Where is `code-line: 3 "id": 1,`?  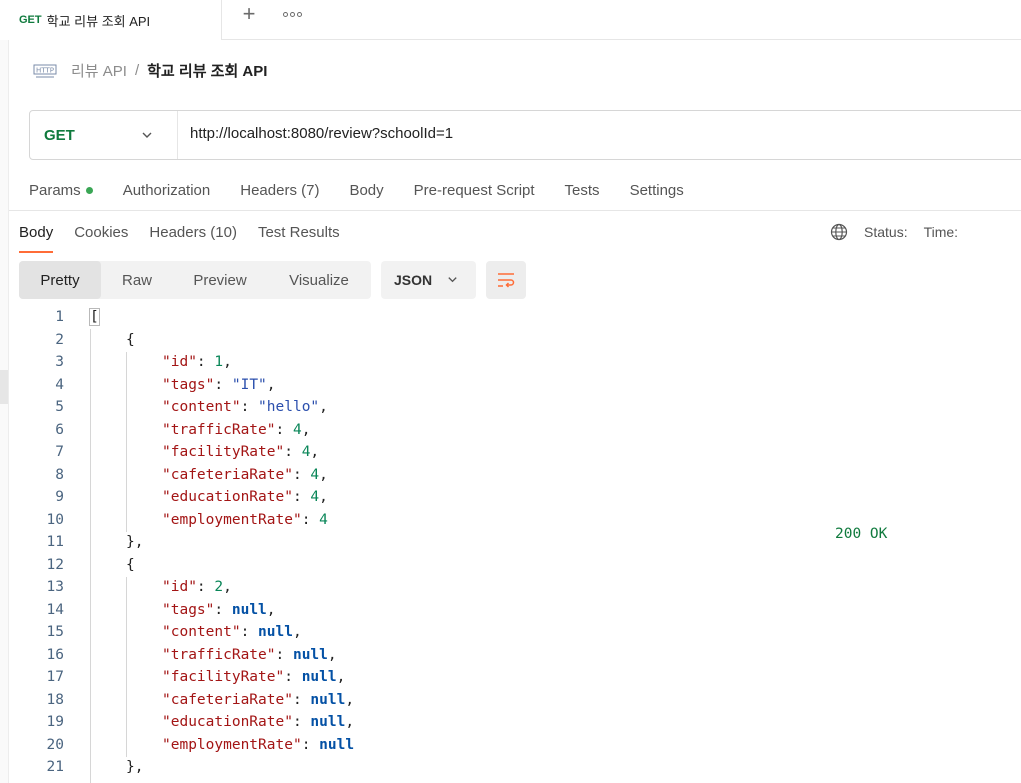
code-line: 3 "id": 1, is located at coordinates (510, 362).